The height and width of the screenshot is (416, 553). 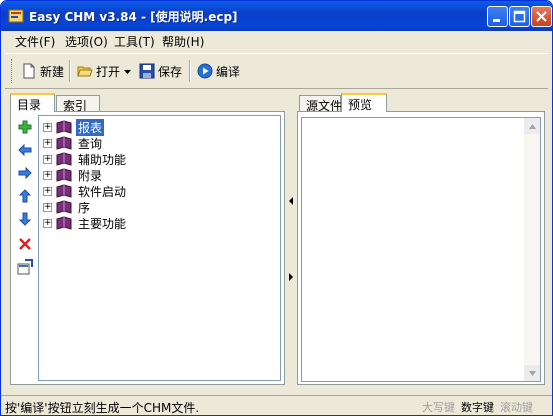 What do you see at coordinates (73, 143) in the screenshot?
I see `tree-item: + 查询` at bounding box center [73, 143].